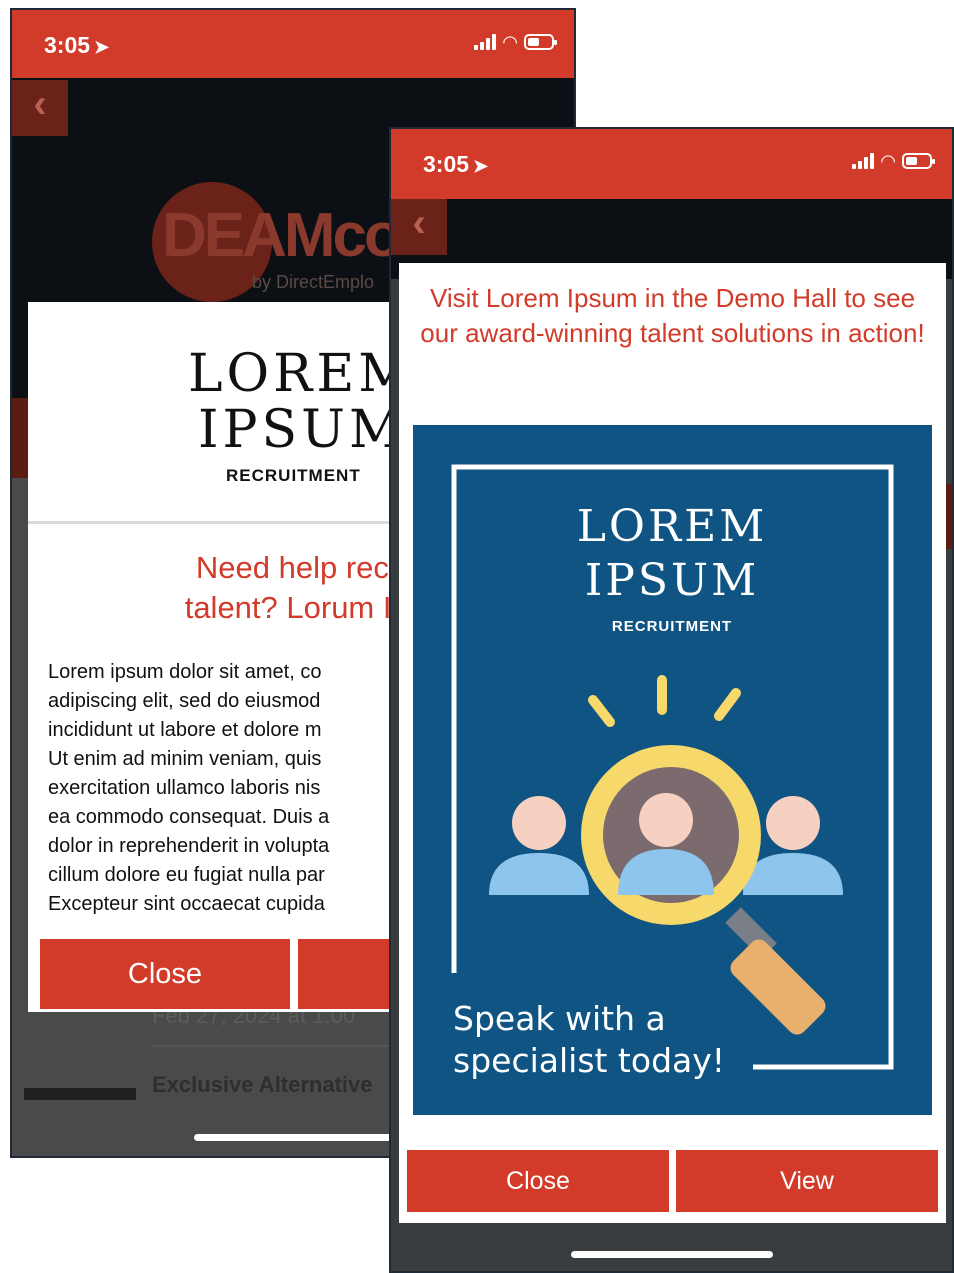 This screenshot has width=954, height=1273. I want to click on logo-line-3: RECRUITMENT, so click(293, 475).